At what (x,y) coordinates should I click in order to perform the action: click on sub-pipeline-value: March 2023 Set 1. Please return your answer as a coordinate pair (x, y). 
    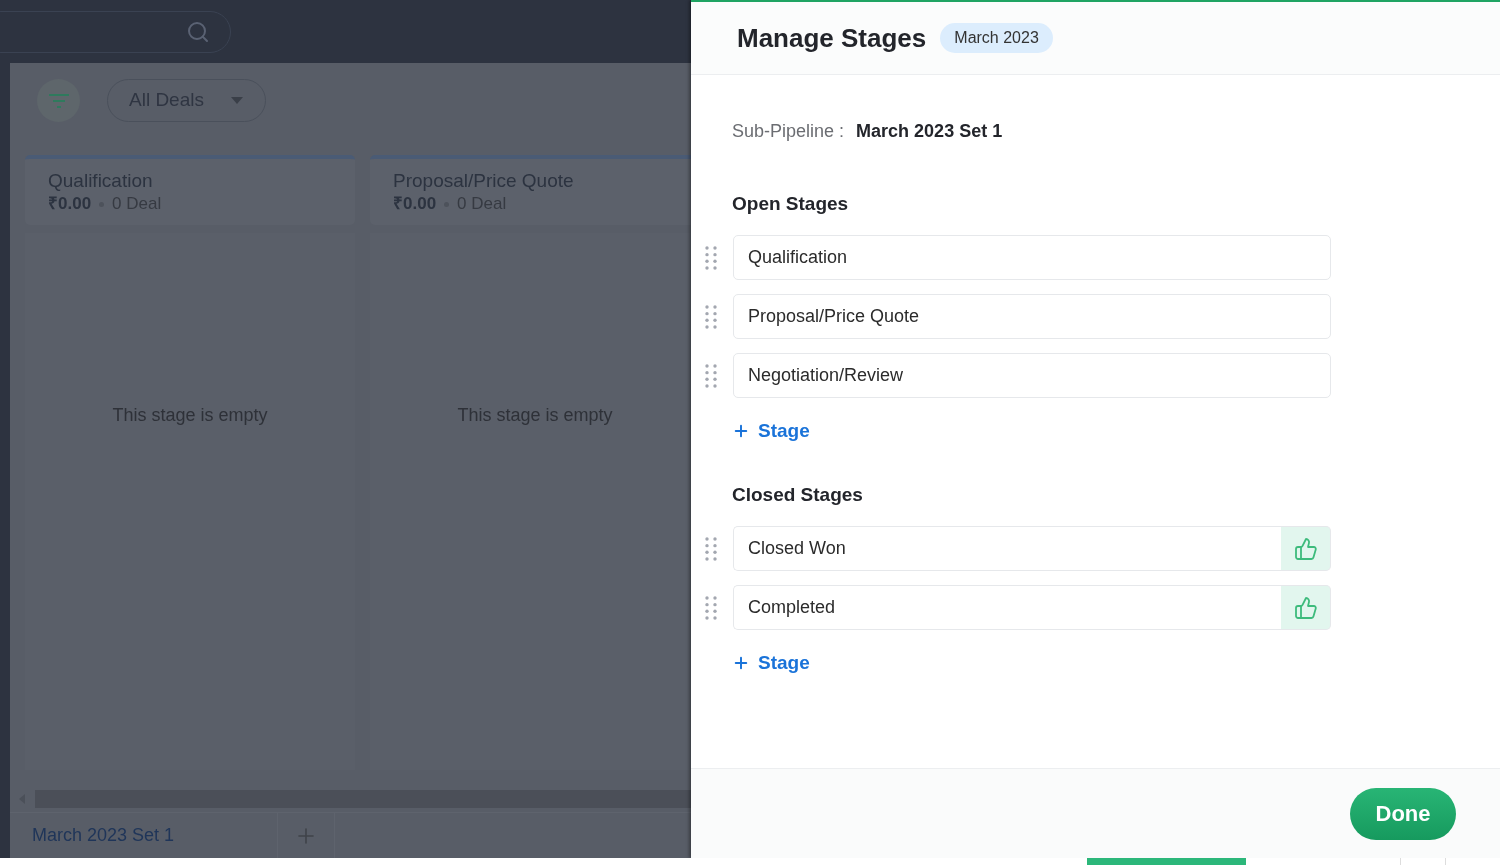
    Looking at the image, I should click on (929, 131).